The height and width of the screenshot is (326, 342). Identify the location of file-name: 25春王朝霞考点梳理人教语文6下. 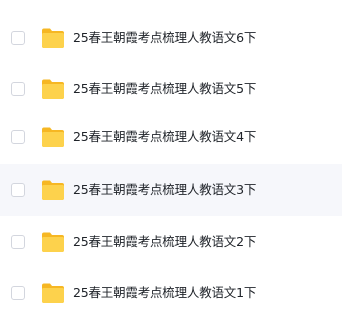
(164, 38).